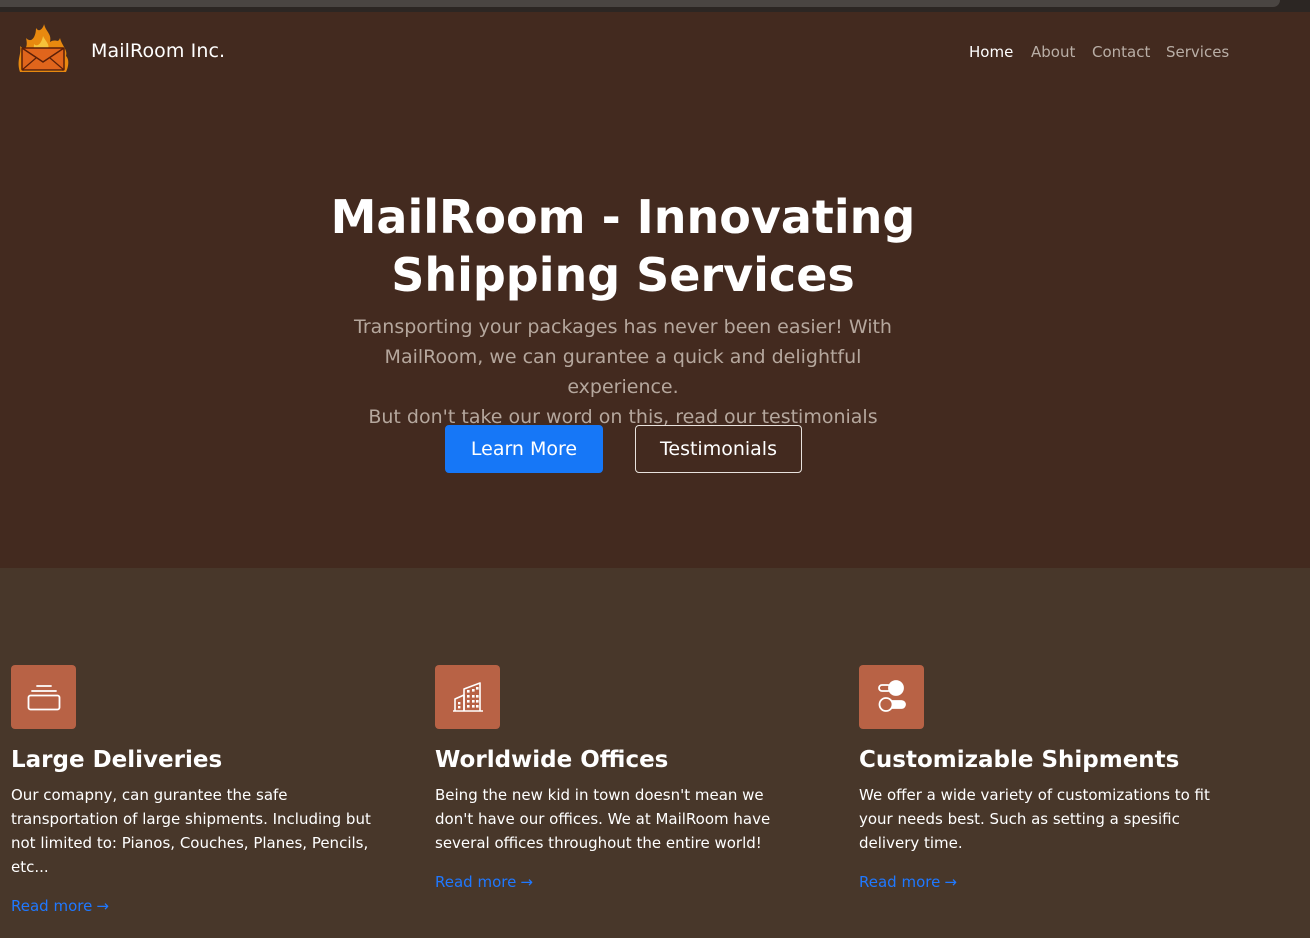 Image resolution: width=1310 pixels, height=938 pixels. Describe the element at coordinates (43, 50) in the screenshot. I see `flaming-envelope-icon` at that location.